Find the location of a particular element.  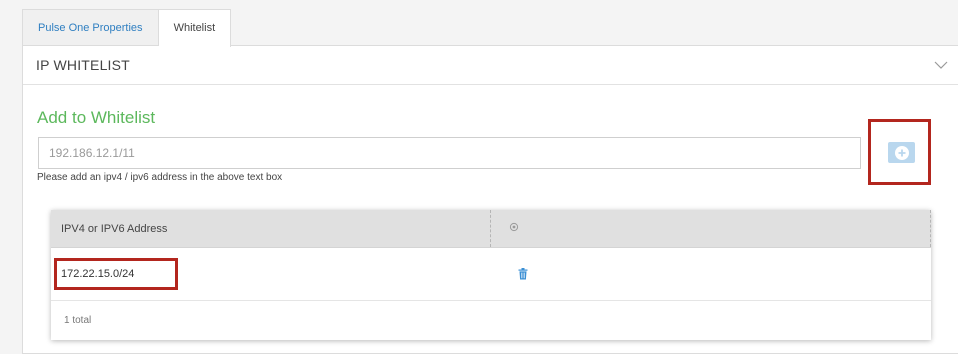

panel-title: IP WHITELIST is located at coordinates (83, 65).